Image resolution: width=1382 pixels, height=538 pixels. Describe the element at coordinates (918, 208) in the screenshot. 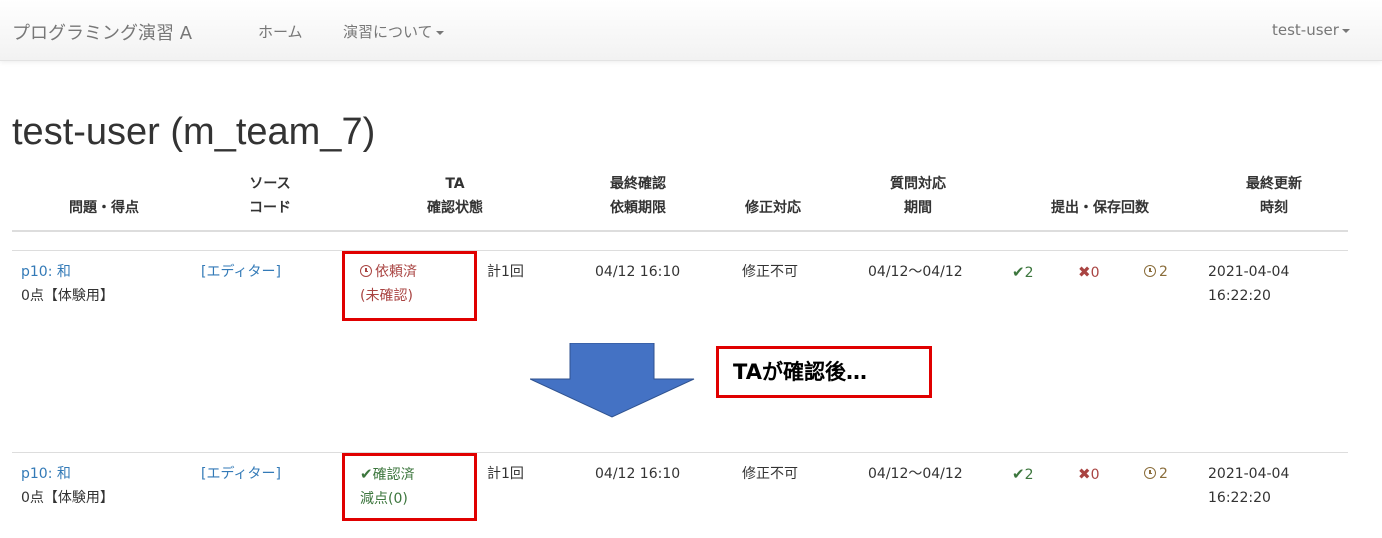

I see `header-qa-line2: 期間` at that location.